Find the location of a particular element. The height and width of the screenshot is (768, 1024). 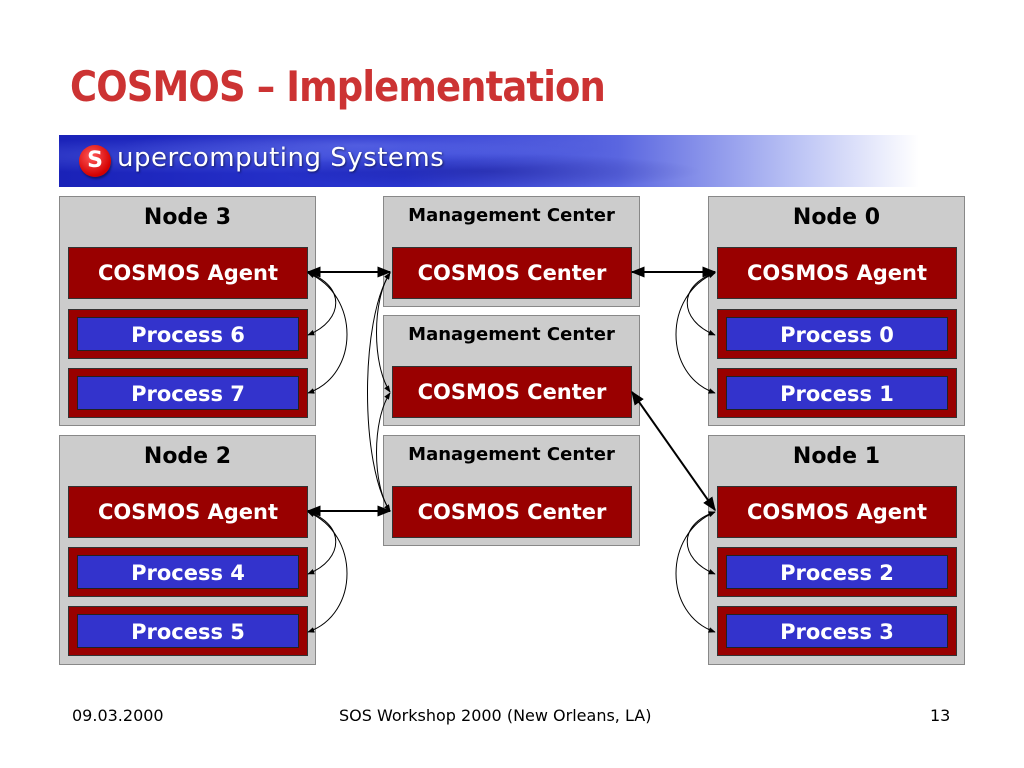

link-agent-process7 is located at coordinates (327, 333).